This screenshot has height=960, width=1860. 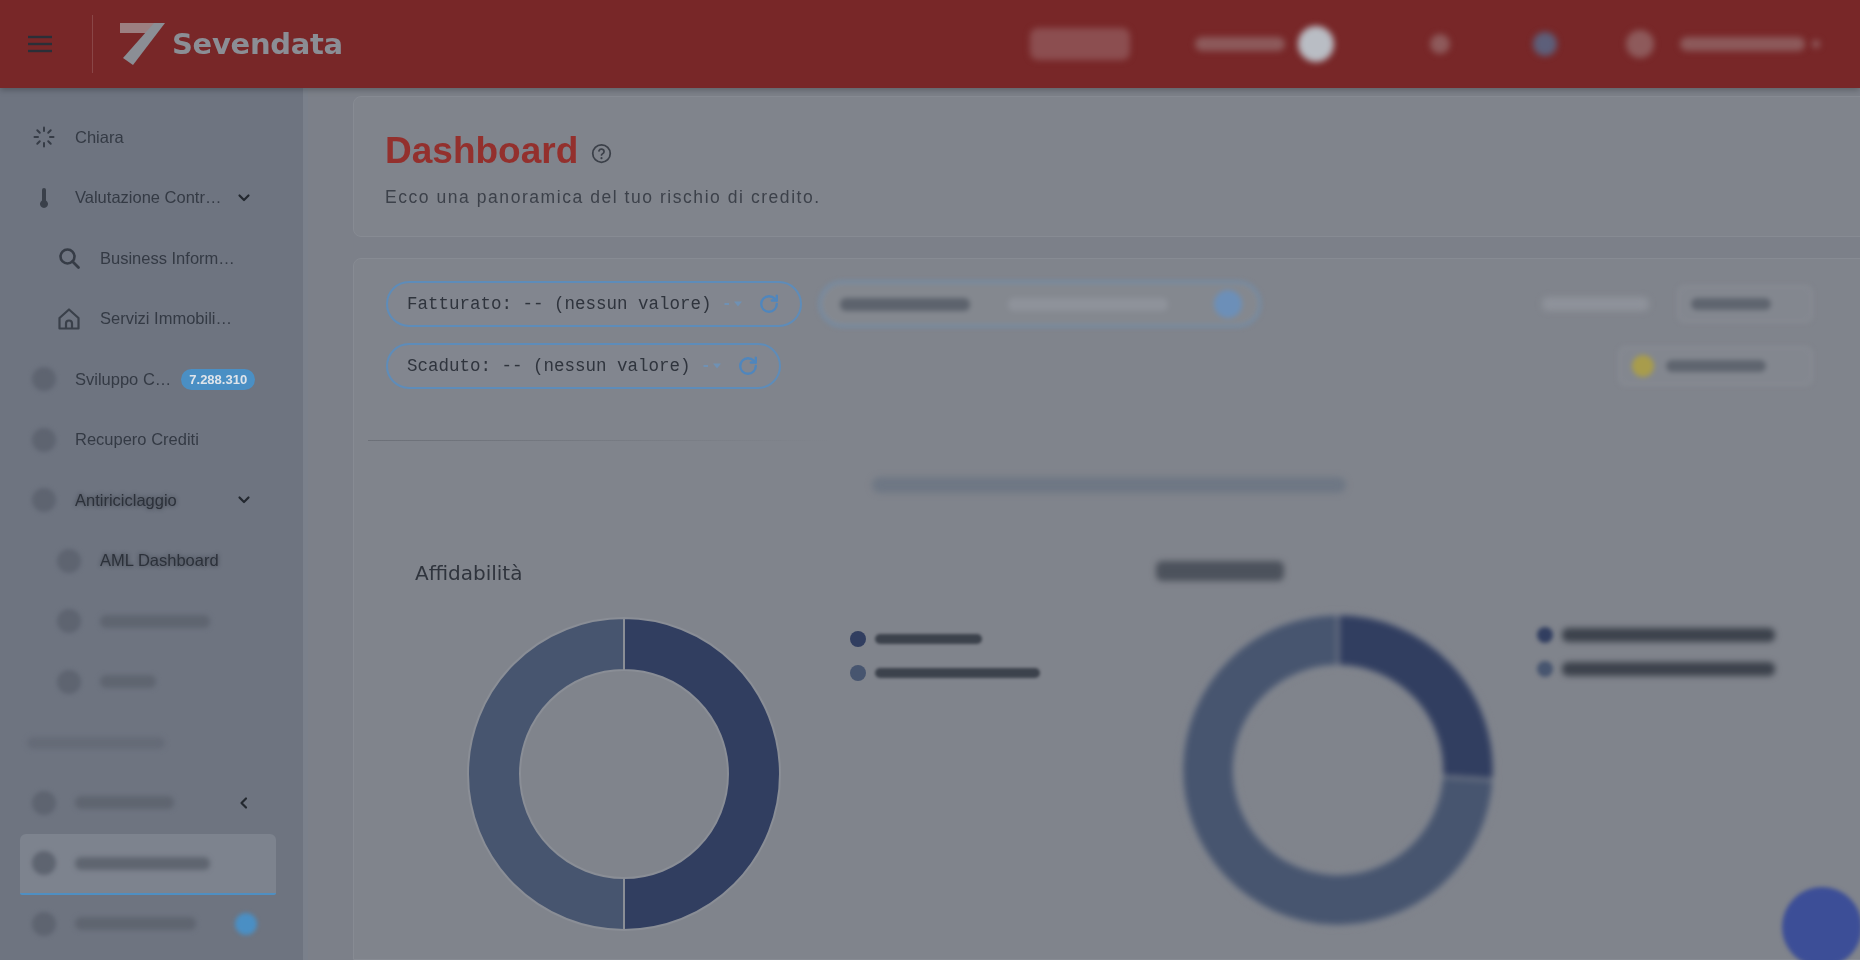 What do you see at coordinates (594, 304) in the screenshot?
I see `filter-chip: Fatturato: -- (nessun valore)` at bounding box center [594, 304].